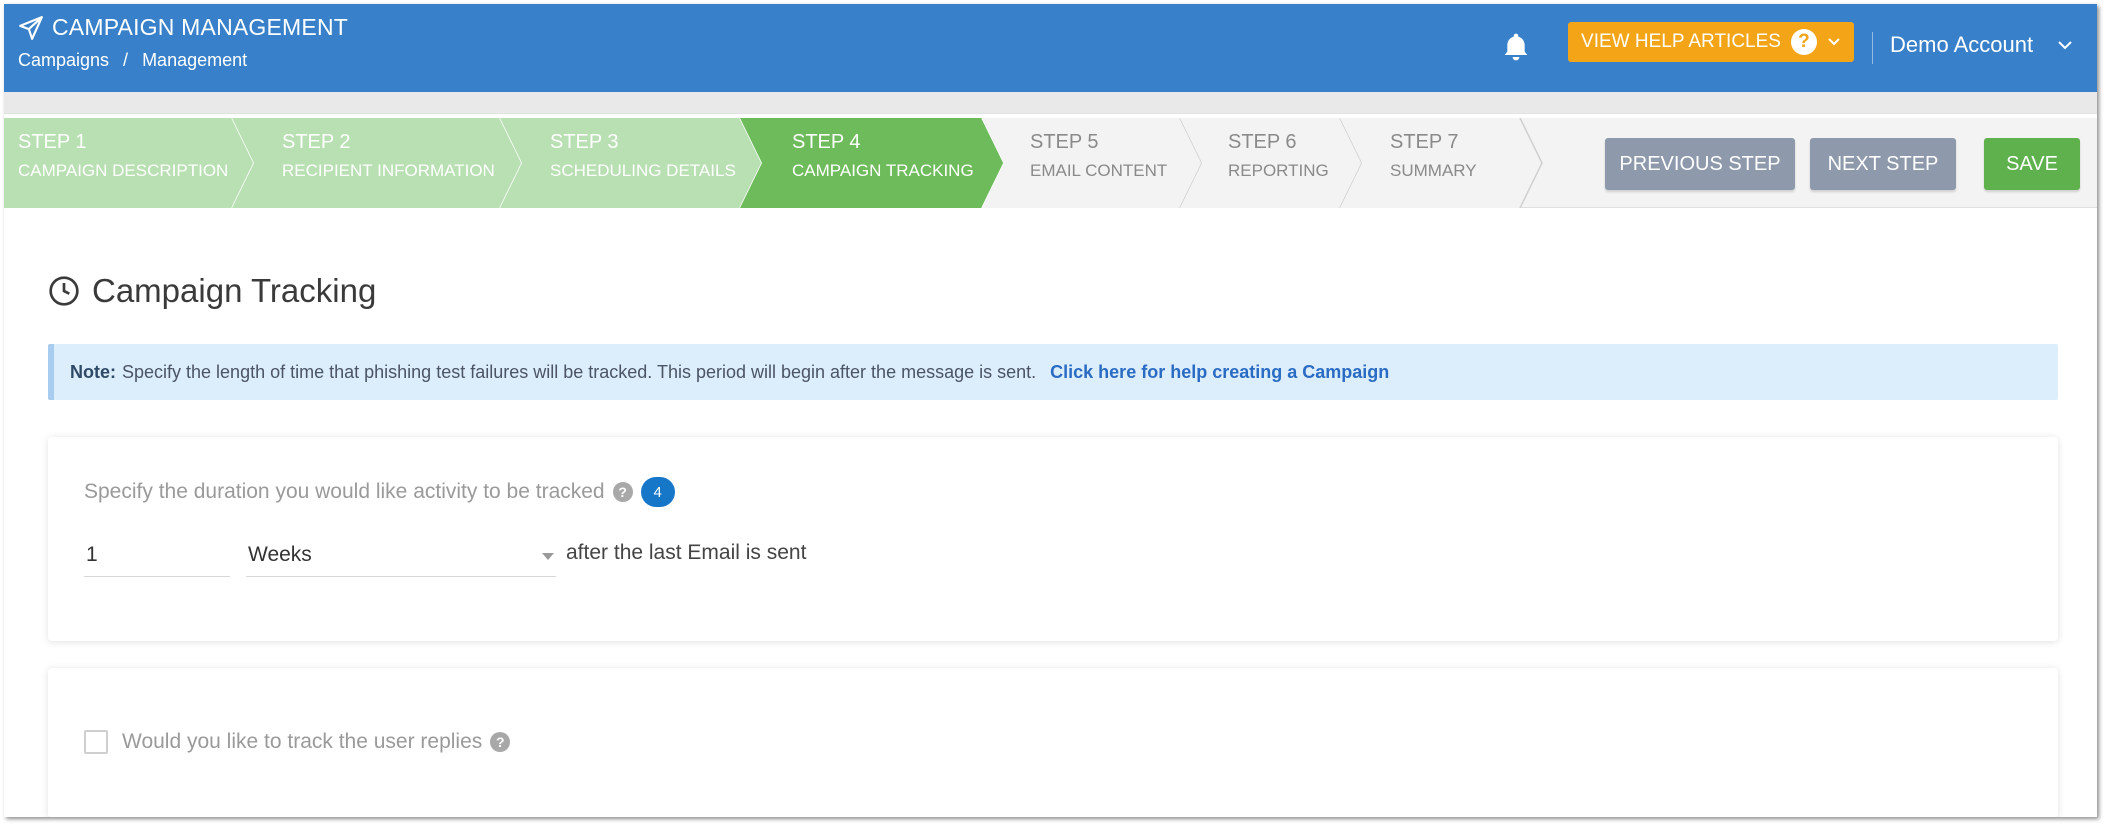 This screenshot has width=2105, height=827. What do you see at coordinates (1872, 48) in the screenshot?
I see `header-divider` at bounding box center [1872, 48].